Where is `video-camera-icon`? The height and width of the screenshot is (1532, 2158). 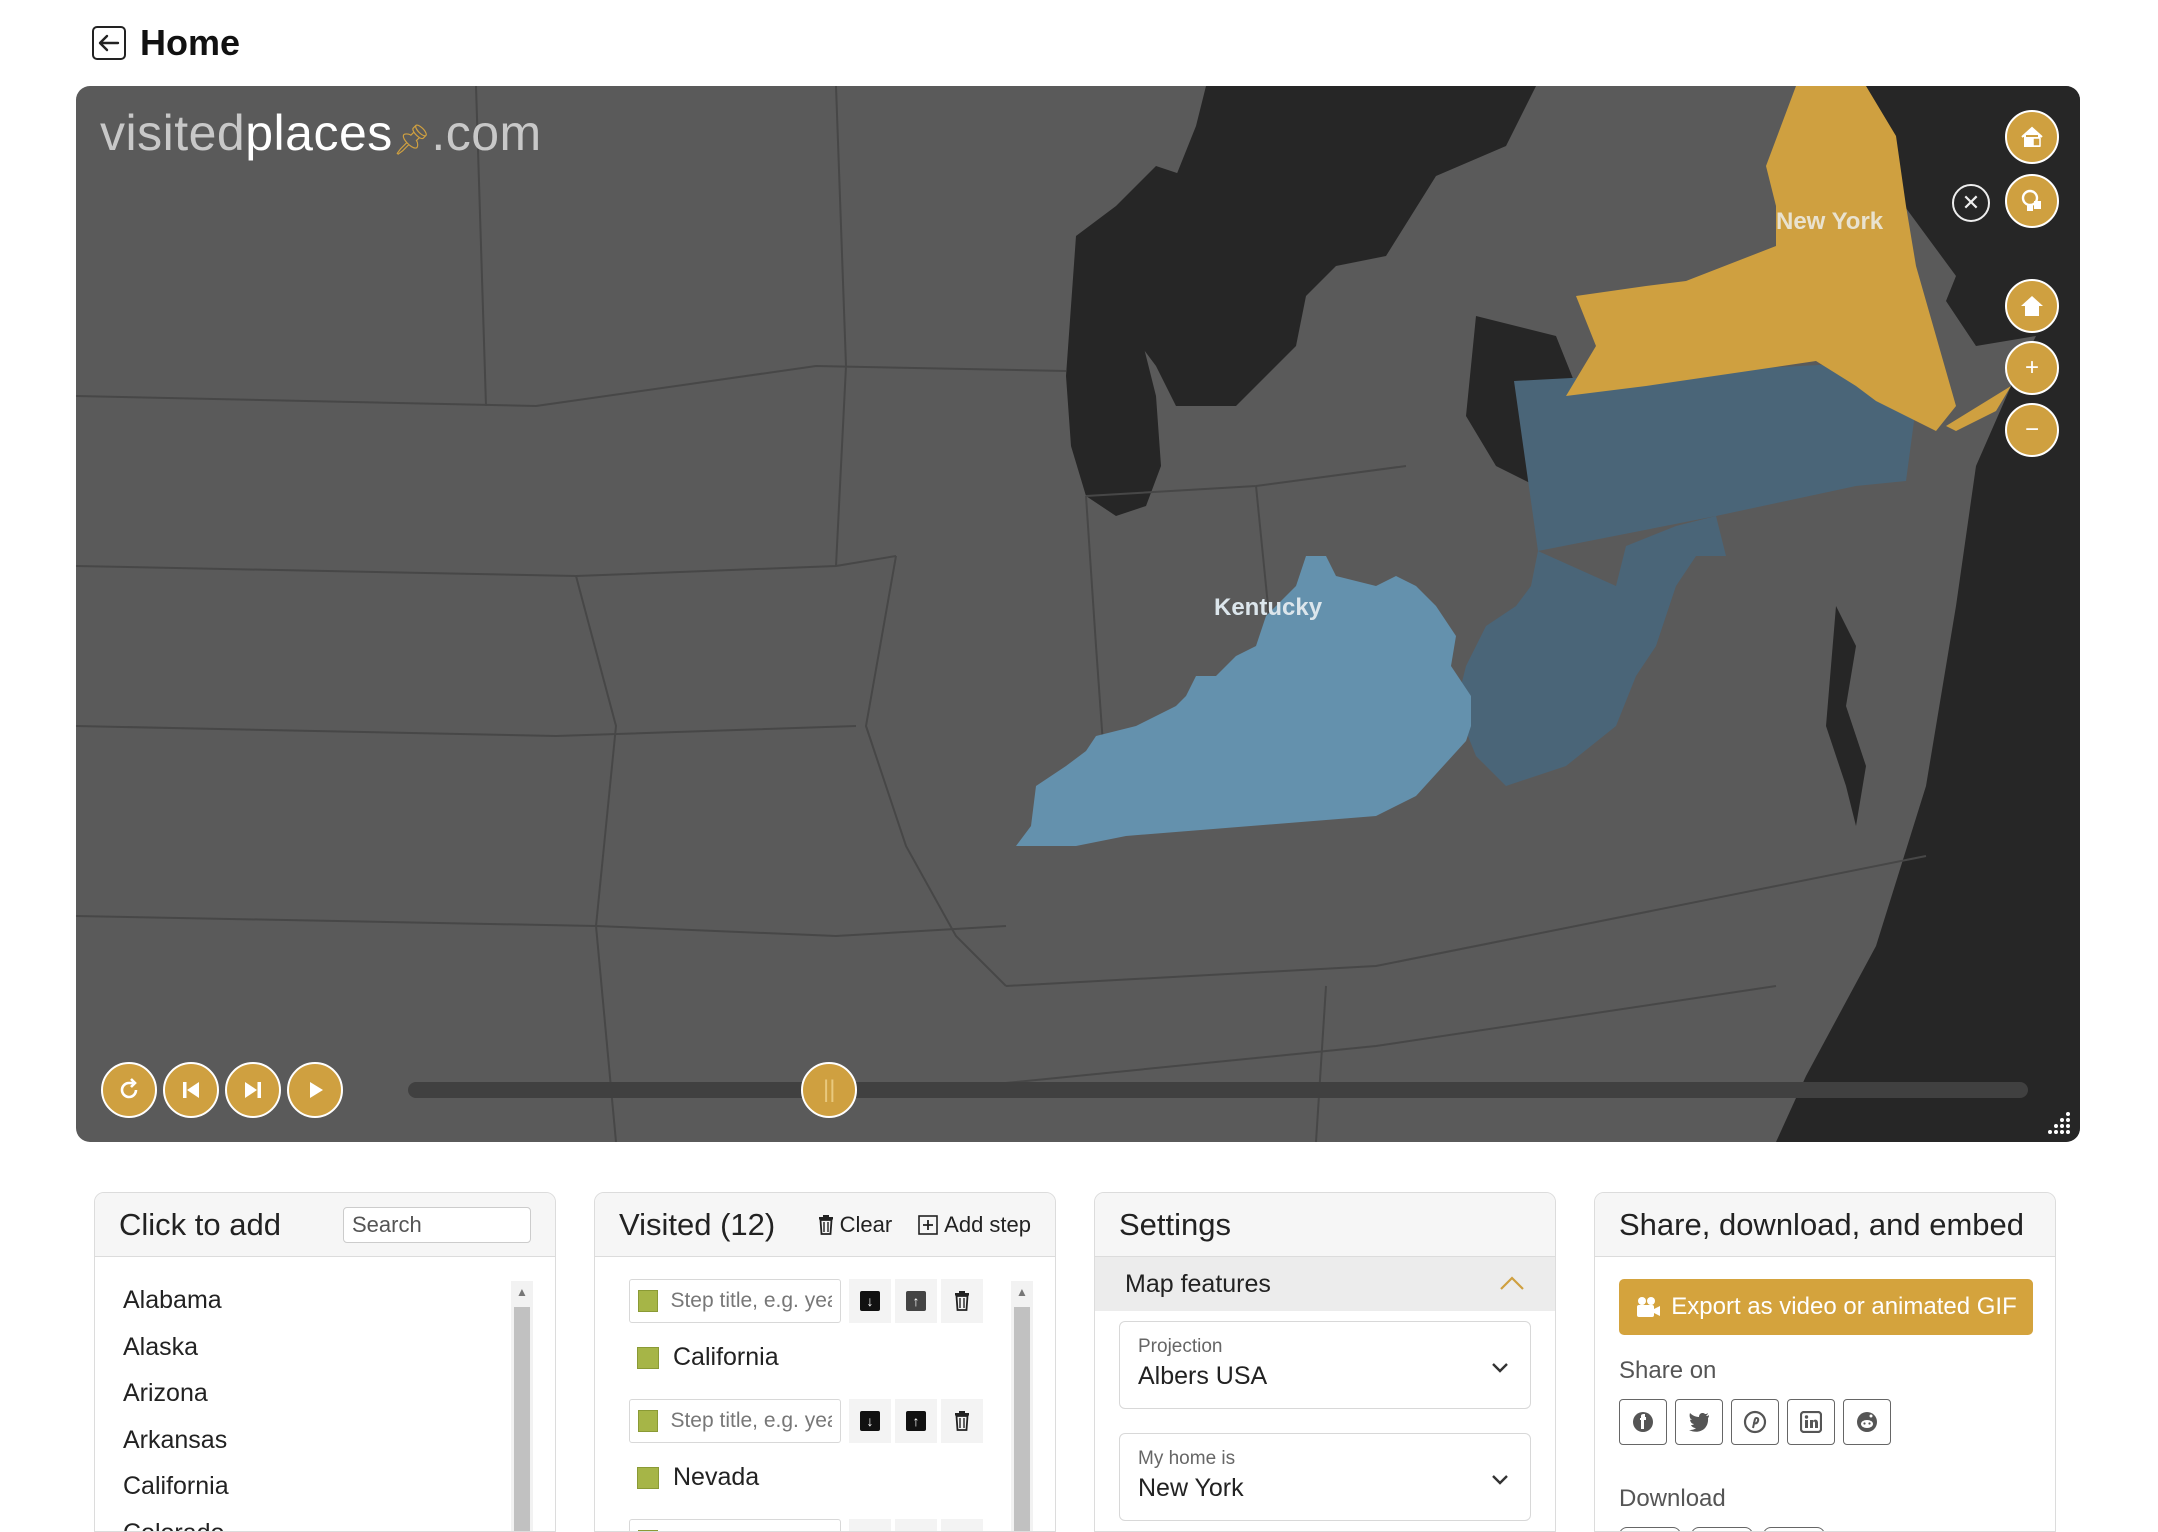 video-camera-icon is located at coordinates (1648, 1307).